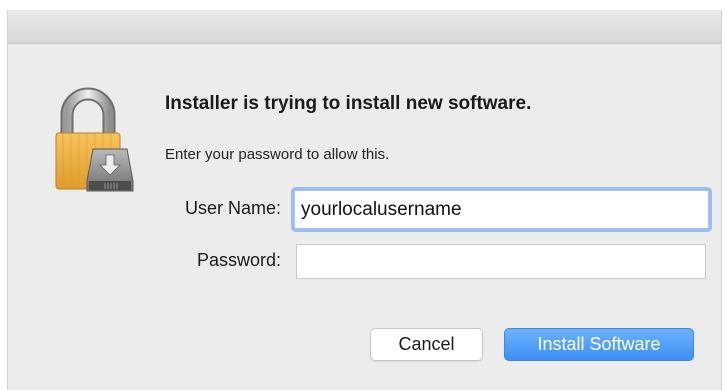 The height and width of the screenshot is (390, 725). What do you see at coordinates (232, 208) in the screenshot?
I see `username-label: User Name:` at bounding box center [232, 208].